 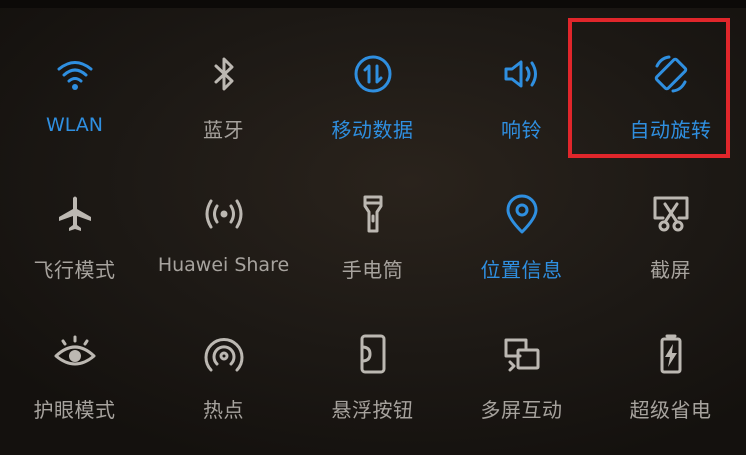 What do you see at coordinates (670, 270) in the screenshot?
I see `tile-label: 截屏` at bounding box center [670, 270].